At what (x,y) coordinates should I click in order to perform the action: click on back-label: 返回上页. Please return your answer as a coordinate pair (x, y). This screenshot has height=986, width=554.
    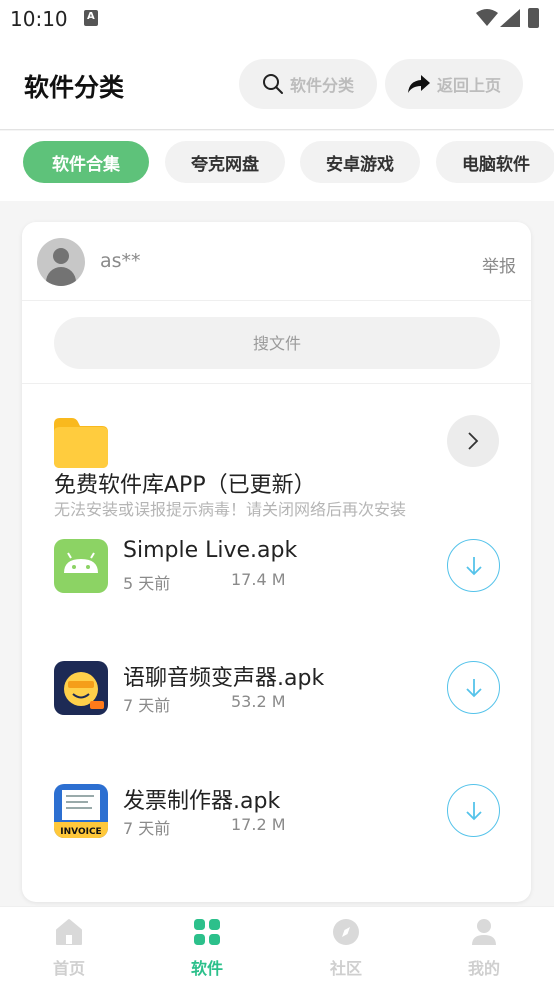
    Looking at the image, I should click on (468, 85).